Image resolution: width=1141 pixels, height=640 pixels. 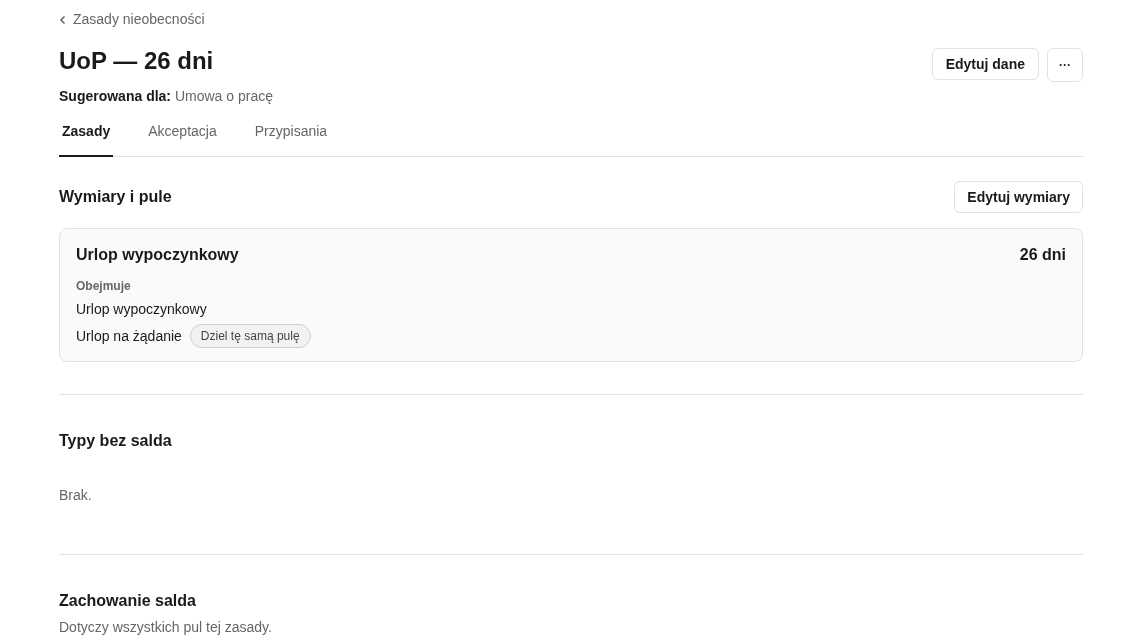 I want to click on edit-dimensions-button: Edytuj wymiary, so click(x=1018, y=197).